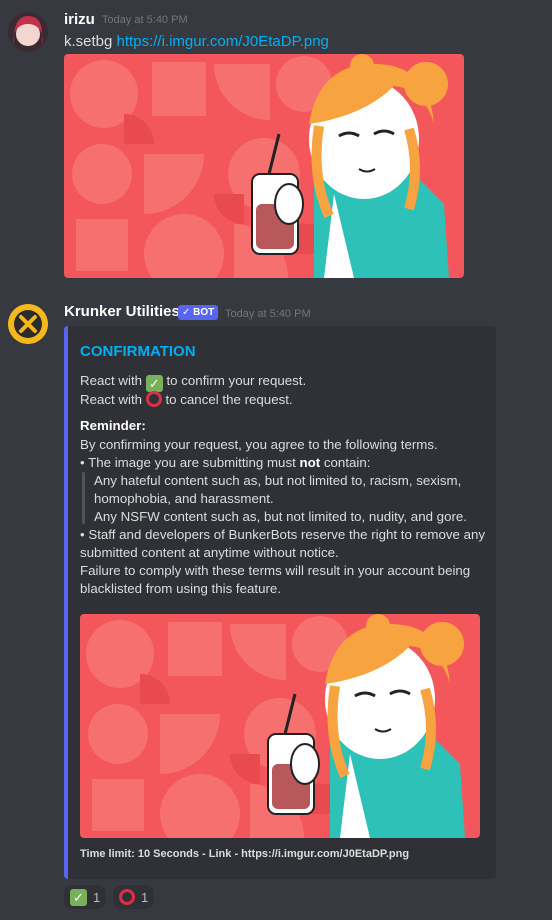  I want to click on hammer-wrench-icon, so click(28, 324).